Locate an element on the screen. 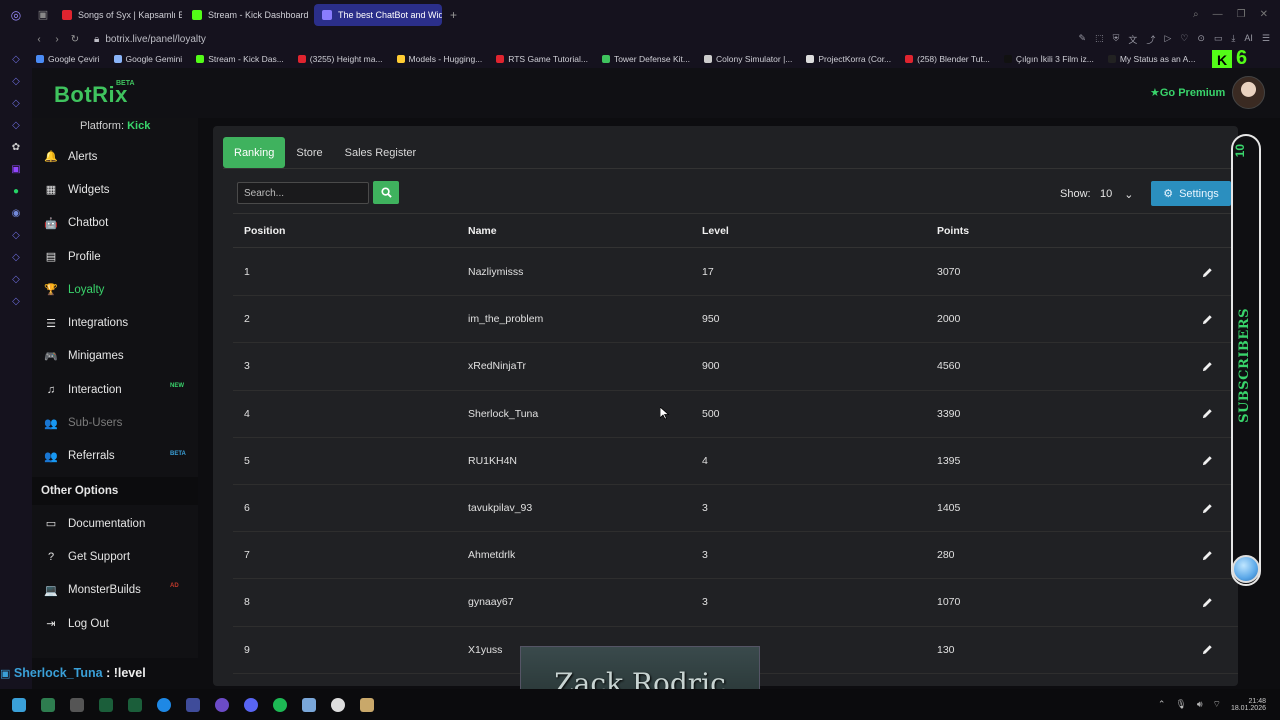 Image resolution: width=1280 pixels, height=720 pixels. app-pt-icon is located at coordinates (106, 704).